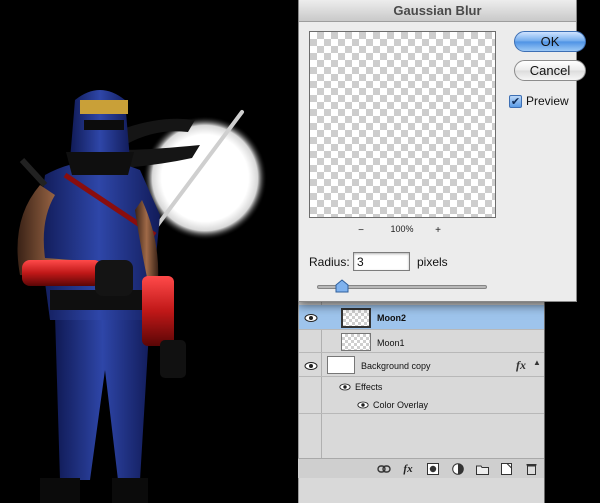 The image size is (600, 503). I want to click on radius-input, so click(381, 261).